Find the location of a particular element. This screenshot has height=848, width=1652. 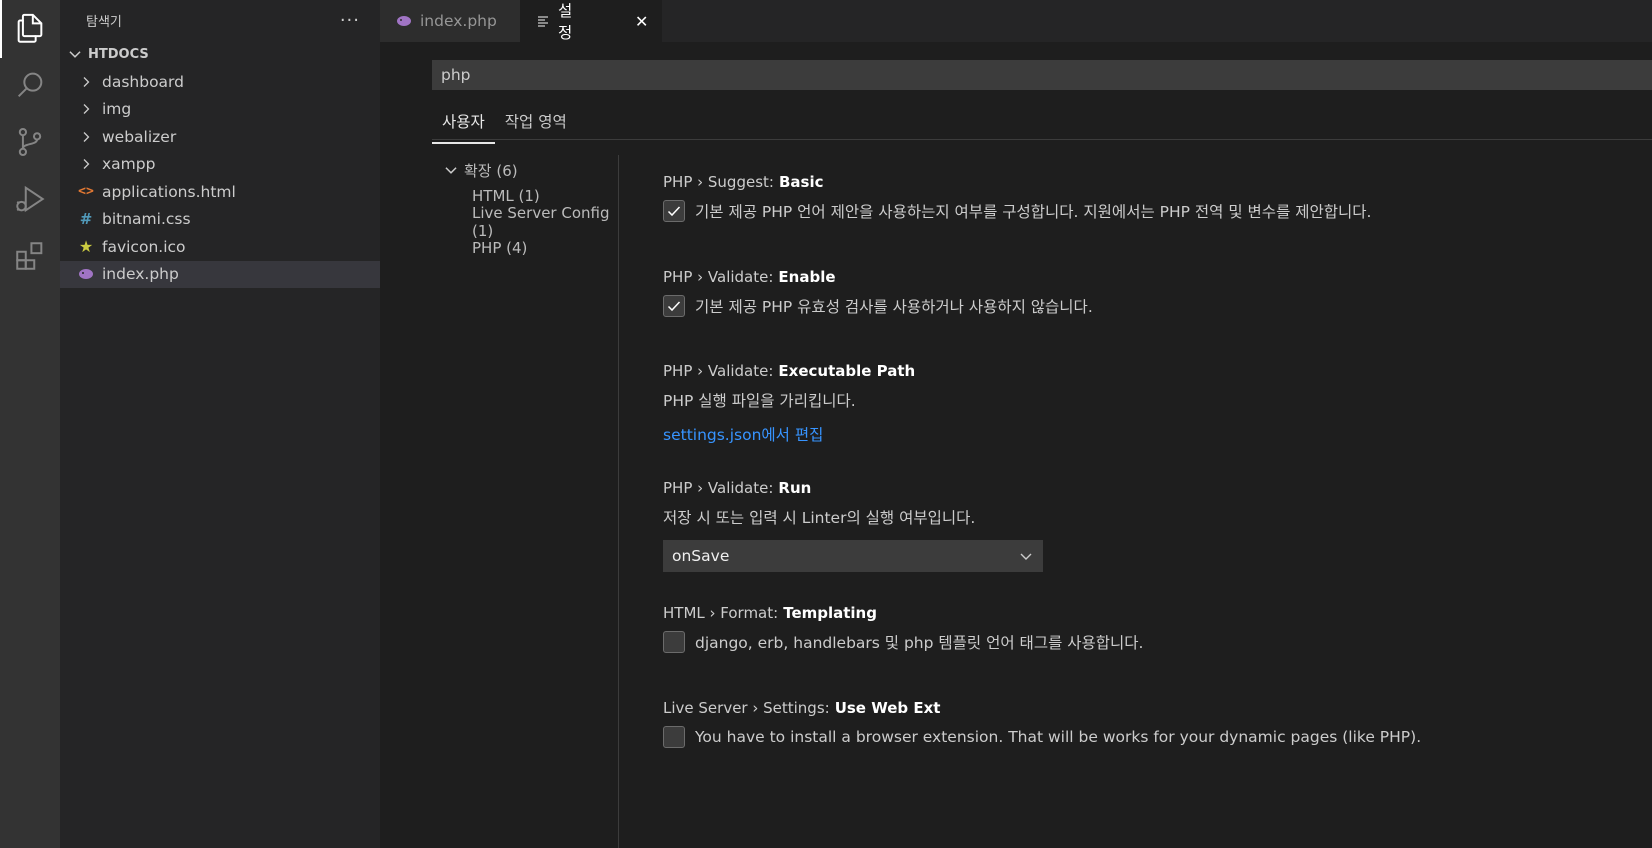

tree-item-applications-html: <> applications.html is located at coordinates (220, 192).